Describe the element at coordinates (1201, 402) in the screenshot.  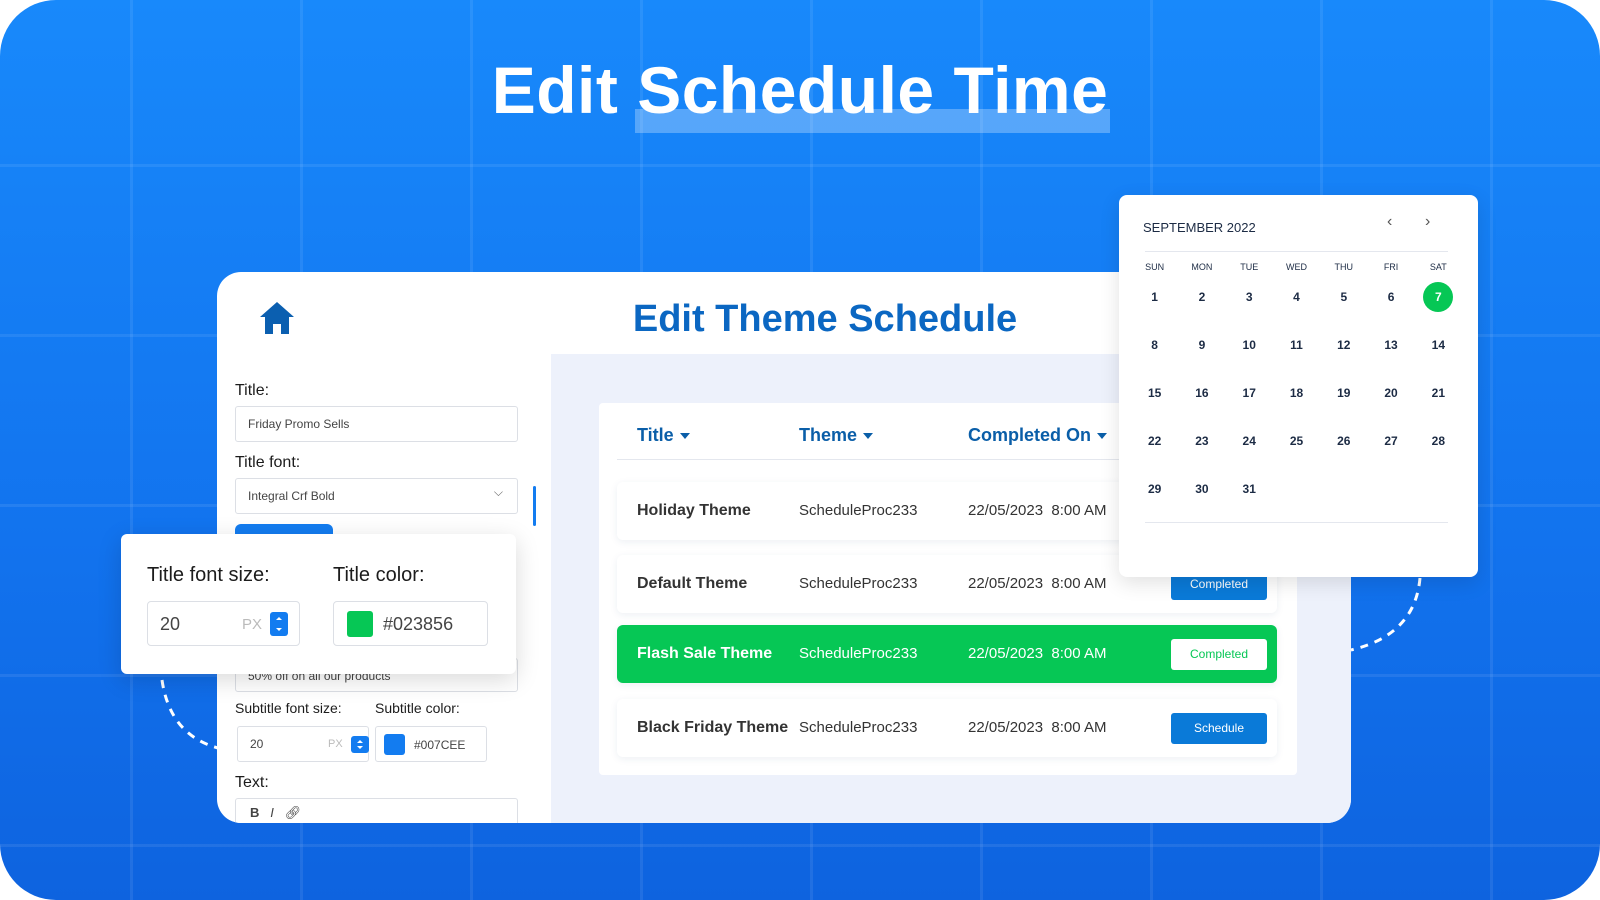
I see `calendar-day: 16` at that location.